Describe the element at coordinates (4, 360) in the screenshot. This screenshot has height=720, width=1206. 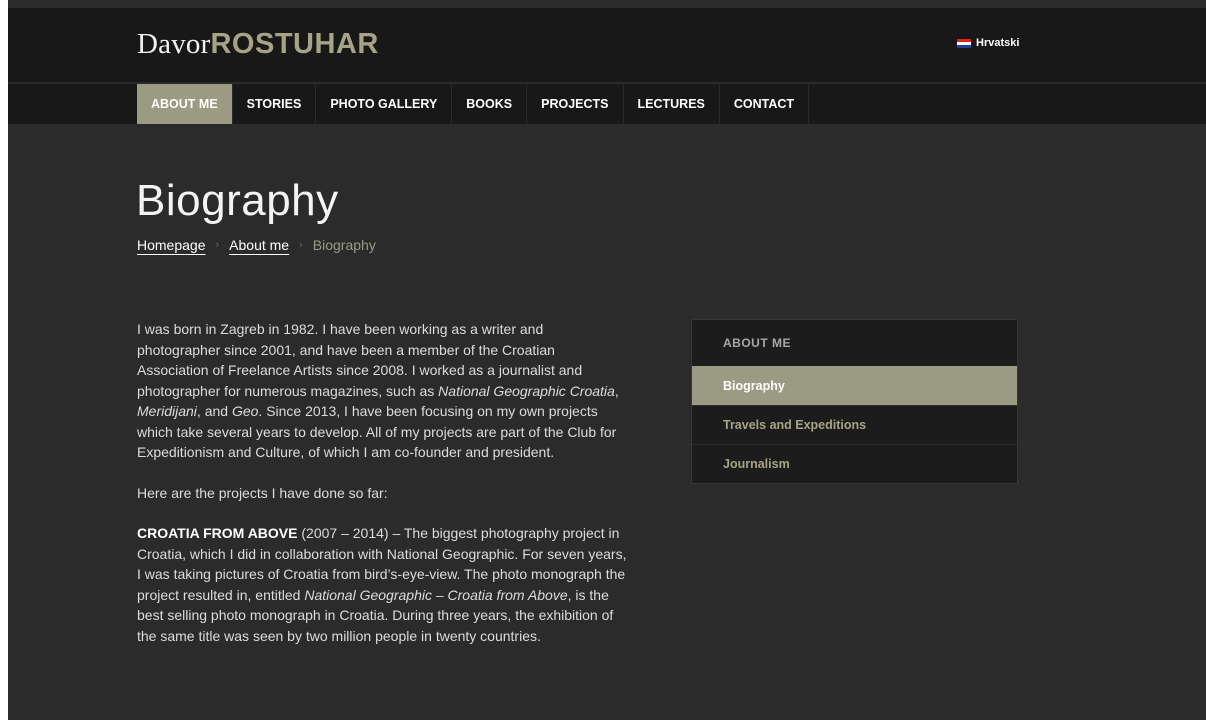
I see `left-edge-strip` at that location.